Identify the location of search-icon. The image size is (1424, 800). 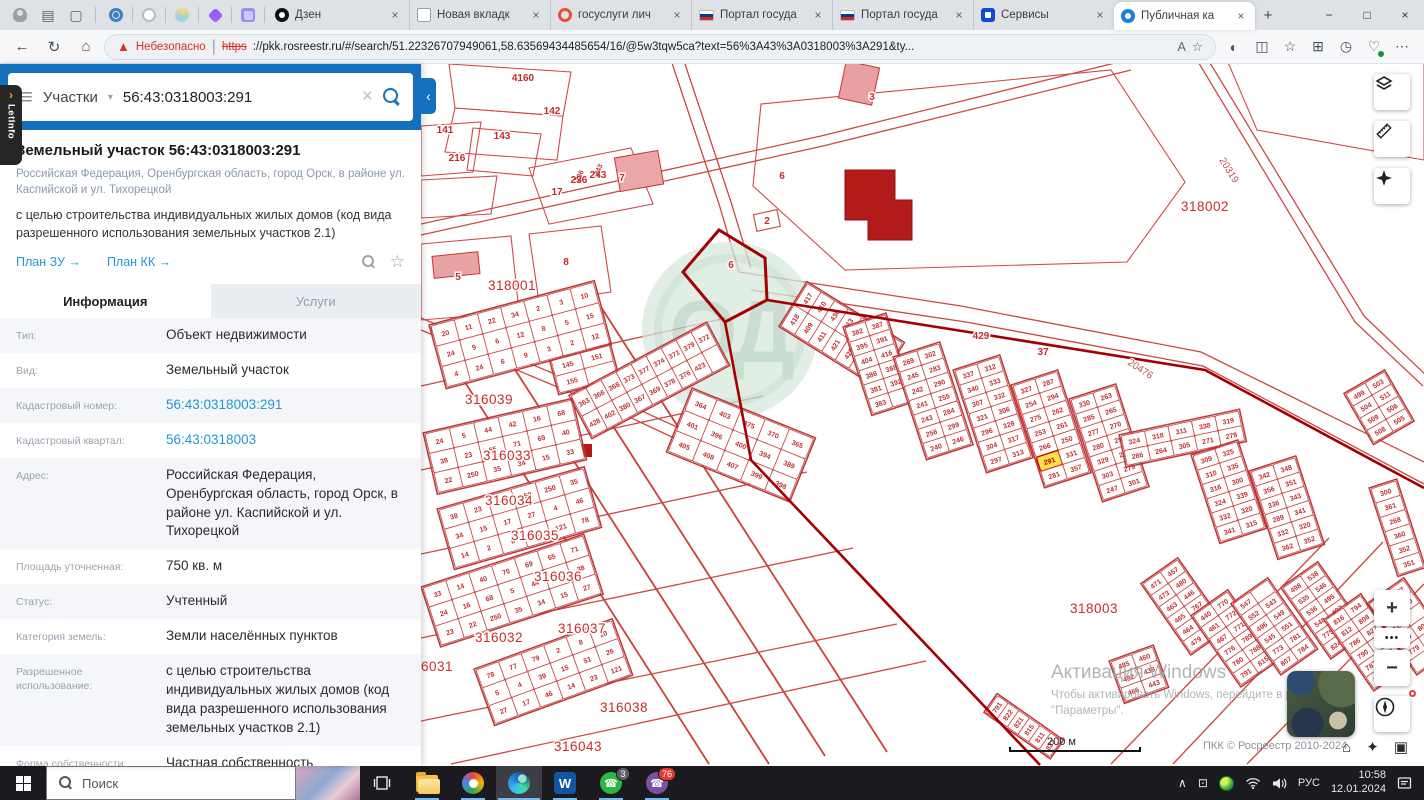
(392, 97).